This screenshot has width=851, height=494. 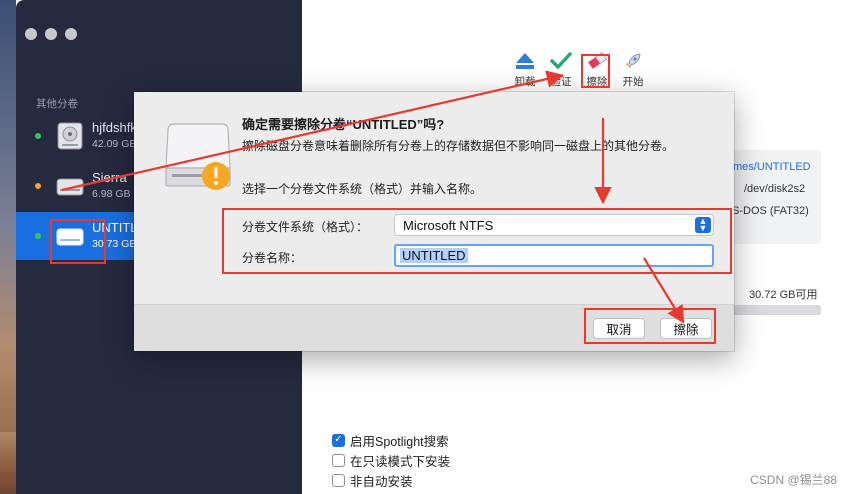 I want to click on drive-warning-icon, so click(x=198, y=156).